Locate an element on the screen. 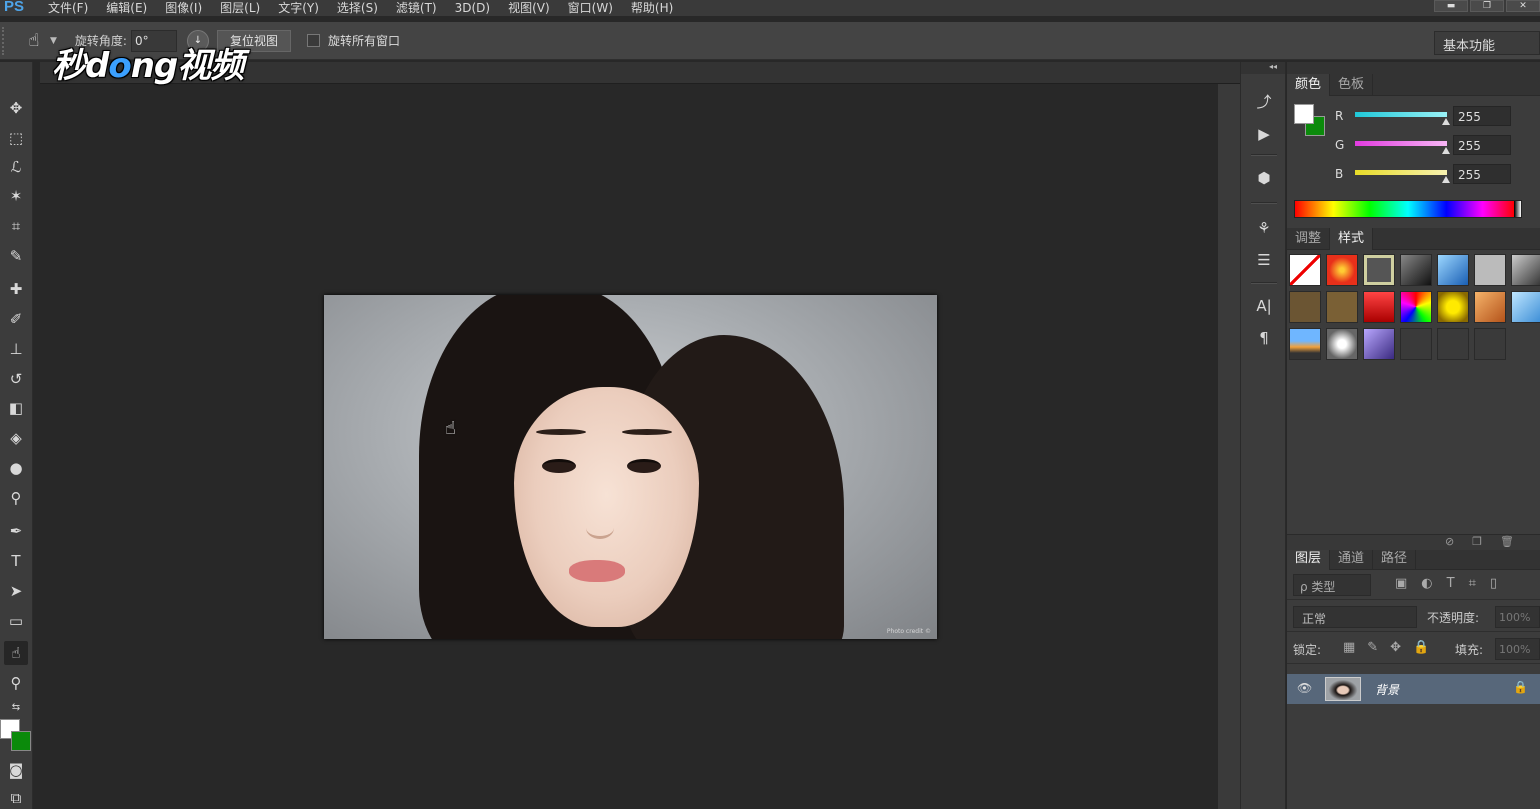 The width and height of the screenshot is (1540, 809). minimize-icon: ▬ is located at coordinates (1451, 6).